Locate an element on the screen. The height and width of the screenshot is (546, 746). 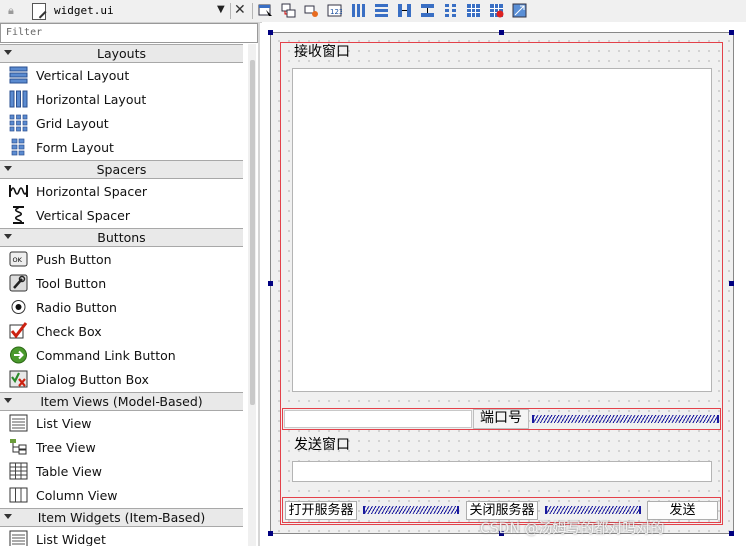
widget-item-label: Tree View is located at coordinates (66, 447).